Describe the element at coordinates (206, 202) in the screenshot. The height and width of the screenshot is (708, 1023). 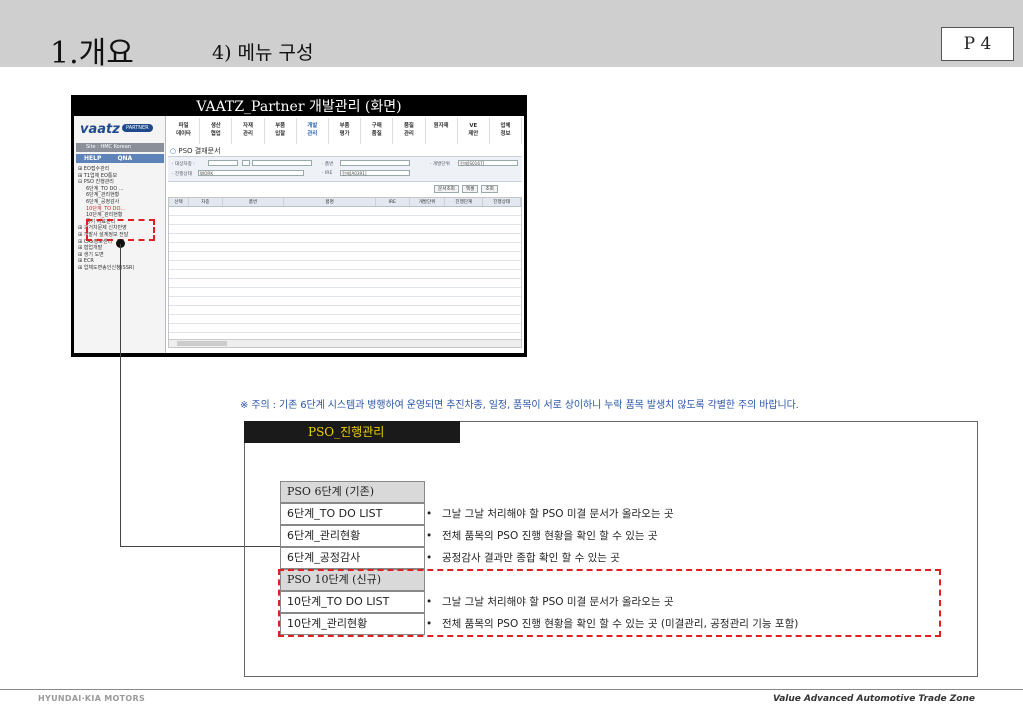
I see `grid-column-header: 차종` at that location.